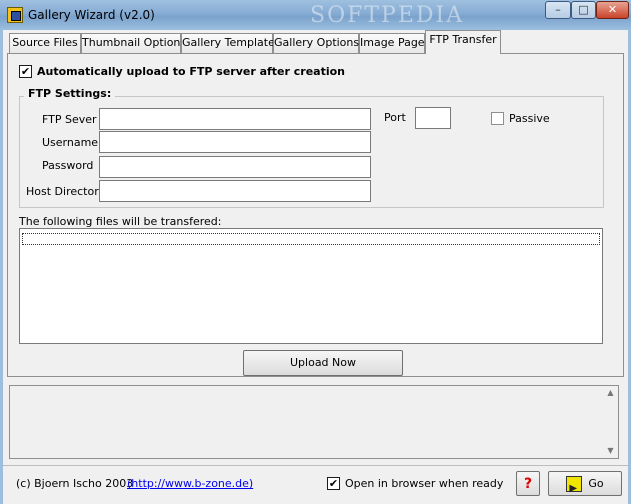  I want to click on port-input, so click(433, 118).